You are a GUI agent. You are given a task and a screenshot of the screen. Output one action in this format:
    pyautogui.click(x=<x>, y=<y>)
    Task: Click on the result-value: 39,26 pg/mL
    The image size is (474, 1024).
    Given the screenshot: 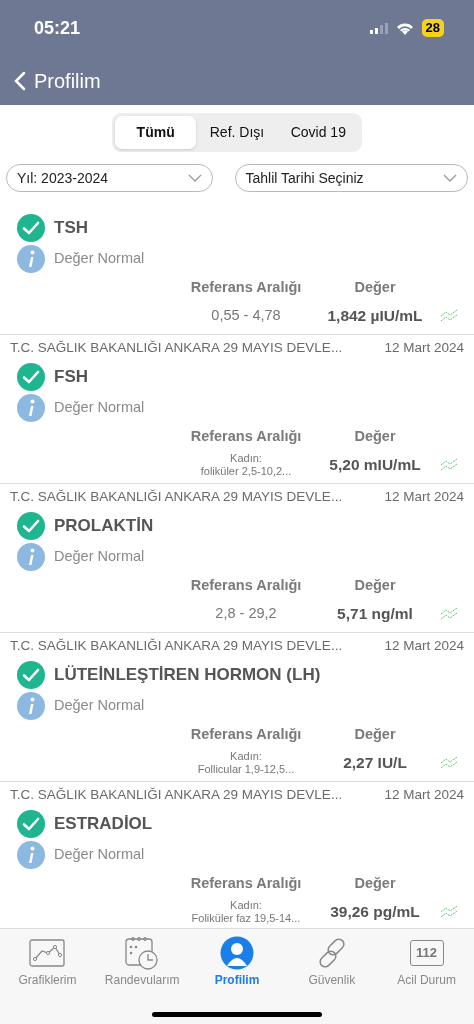 What is the action you would take?
    pyautogui.click(x=375, y=912)
    